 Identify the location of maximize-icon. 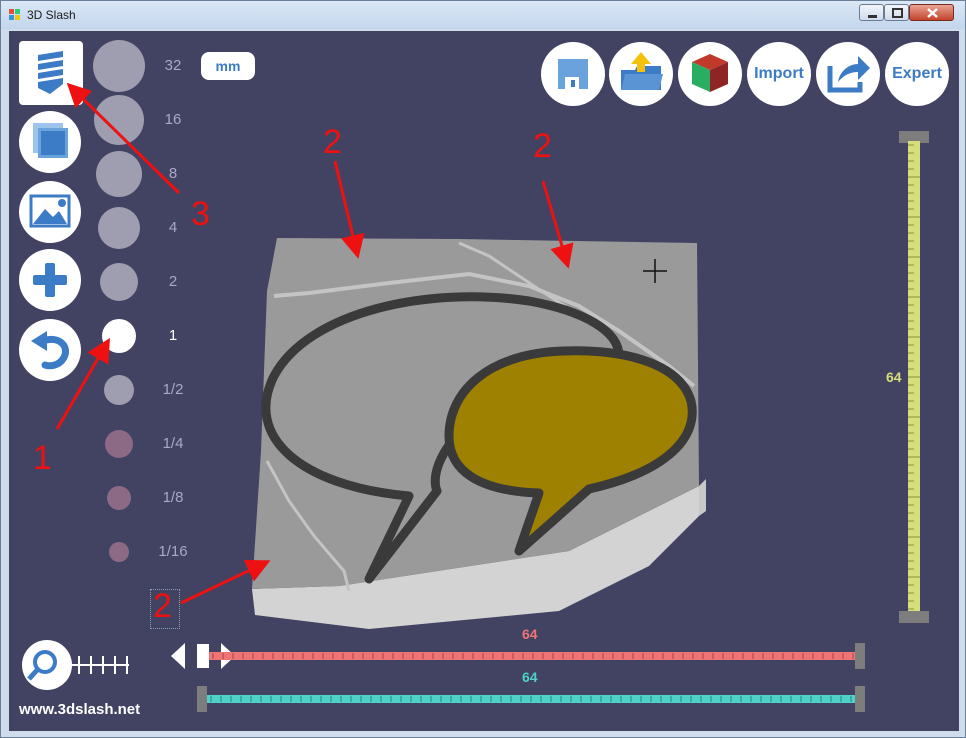
(897, 13).